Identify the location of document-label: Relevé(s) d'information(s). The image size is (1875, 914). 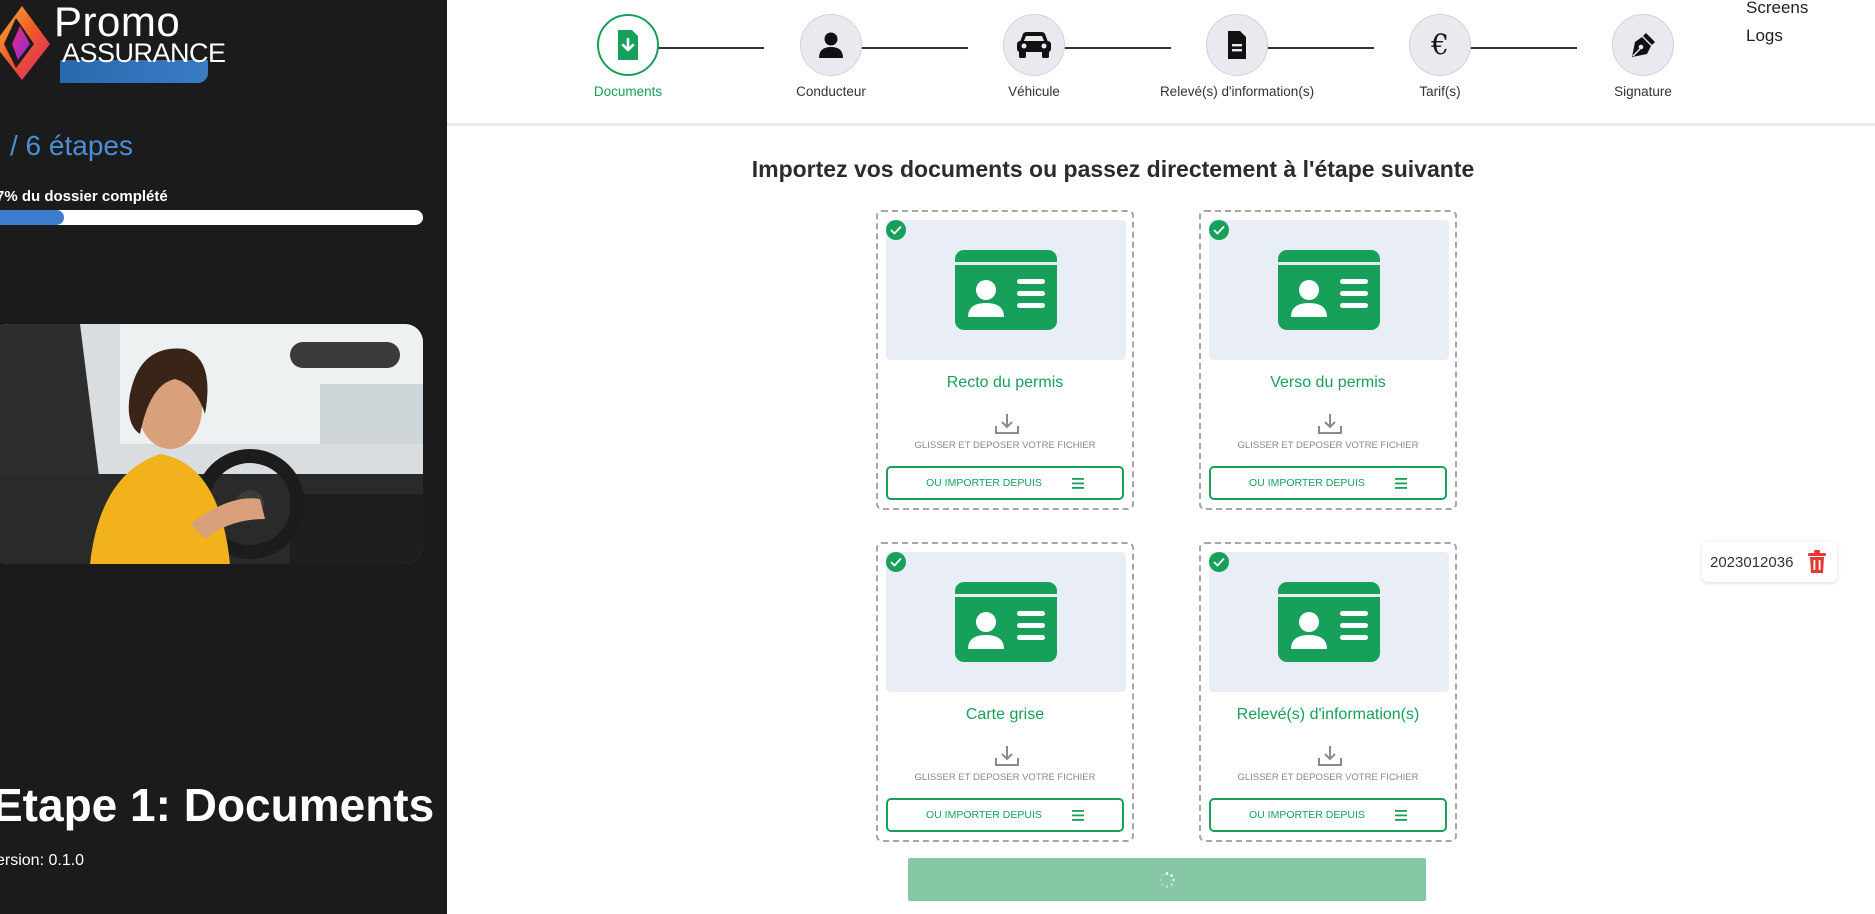
(1328, 714).